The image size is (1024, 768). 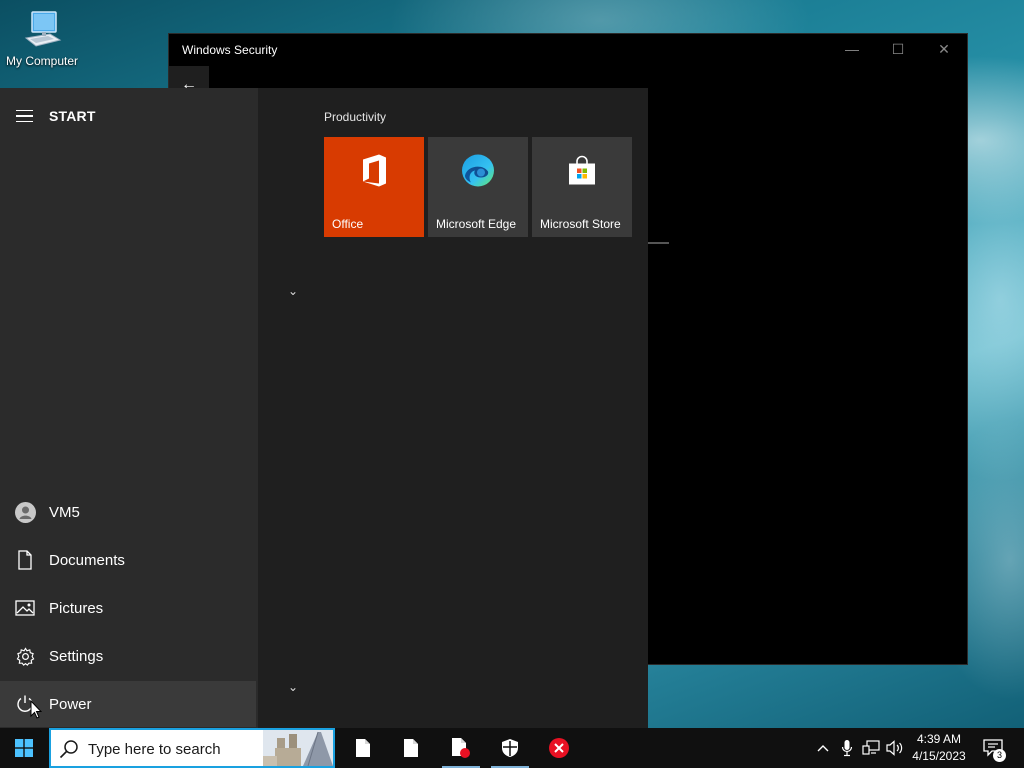 I want to click on taskbar-search-box: Type here to search, so click(x=192, y=748).